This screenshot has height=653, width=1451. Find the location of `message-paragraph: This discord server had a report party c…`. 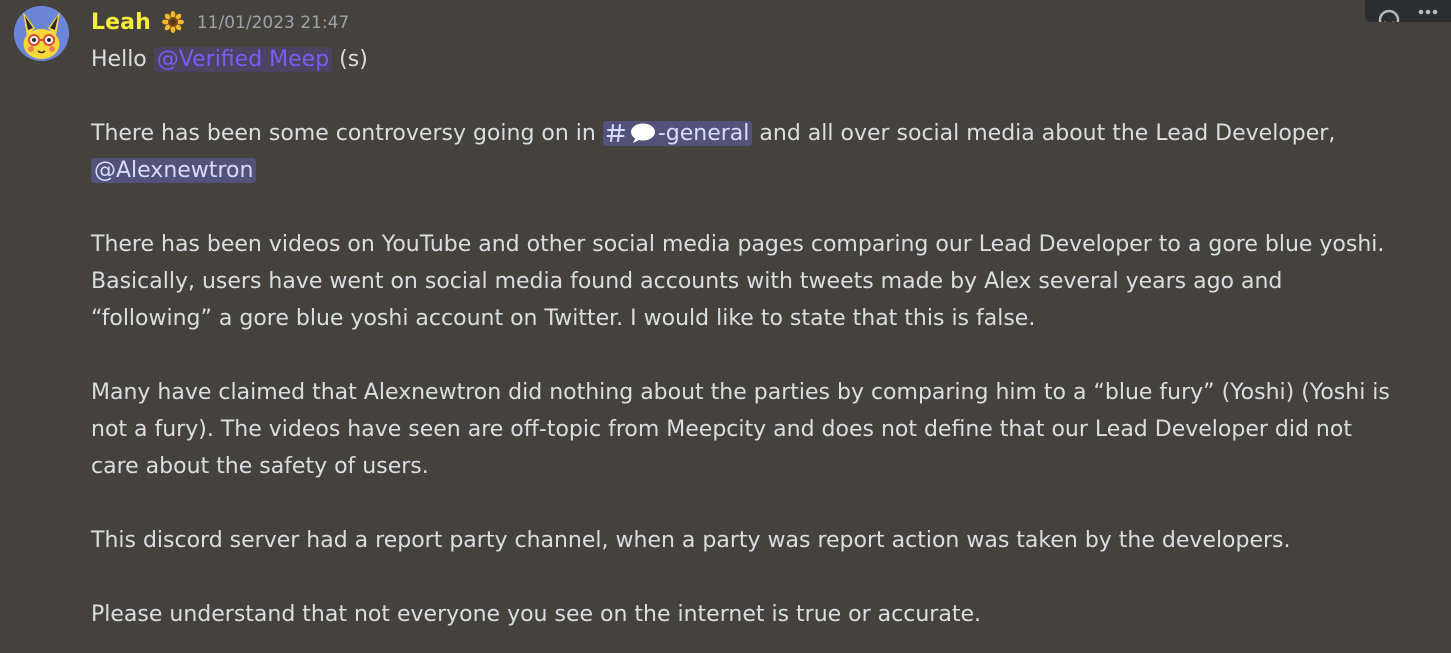

message-paragraph: This discord server had a report party c… is located at coordinates (691, 540).